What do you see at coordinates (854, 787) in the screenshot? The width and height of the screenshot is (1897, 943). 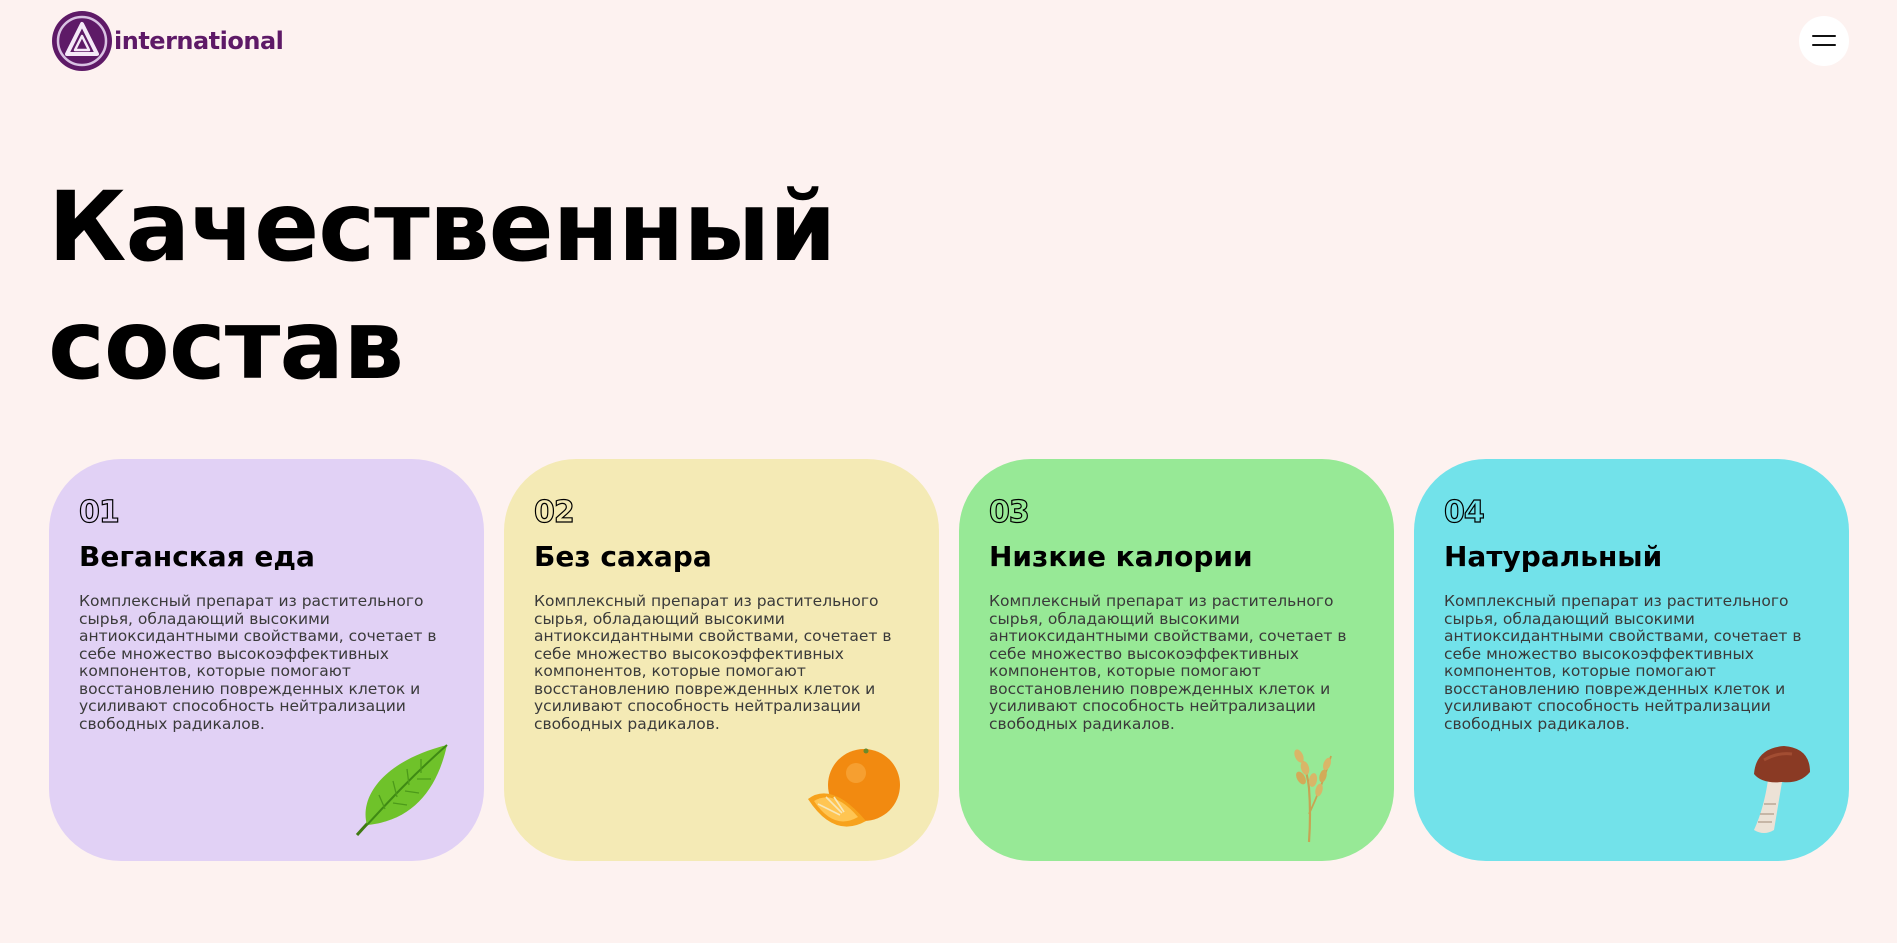 I see `orange-icon` at bounding box center [854, 787].